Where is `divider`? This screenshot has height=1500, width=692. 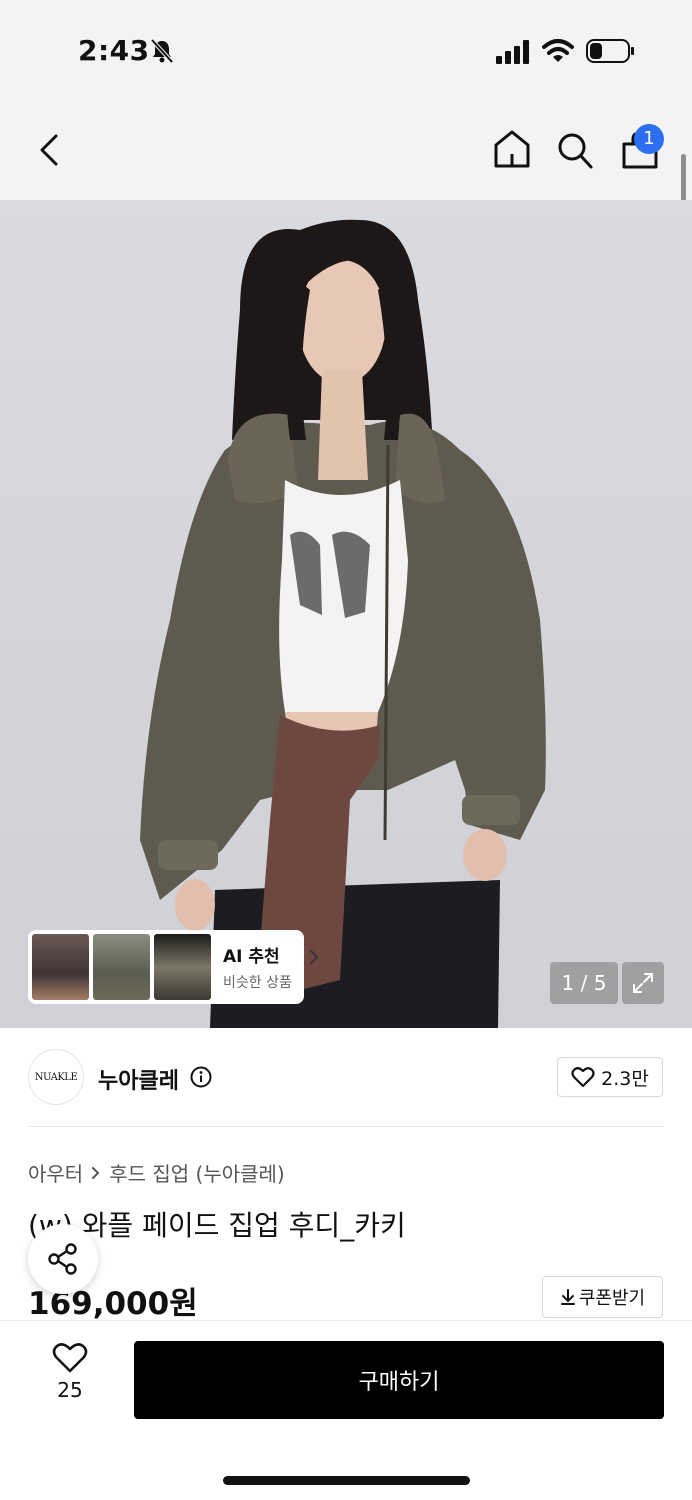
divider is located at coordinates (346, 1126).